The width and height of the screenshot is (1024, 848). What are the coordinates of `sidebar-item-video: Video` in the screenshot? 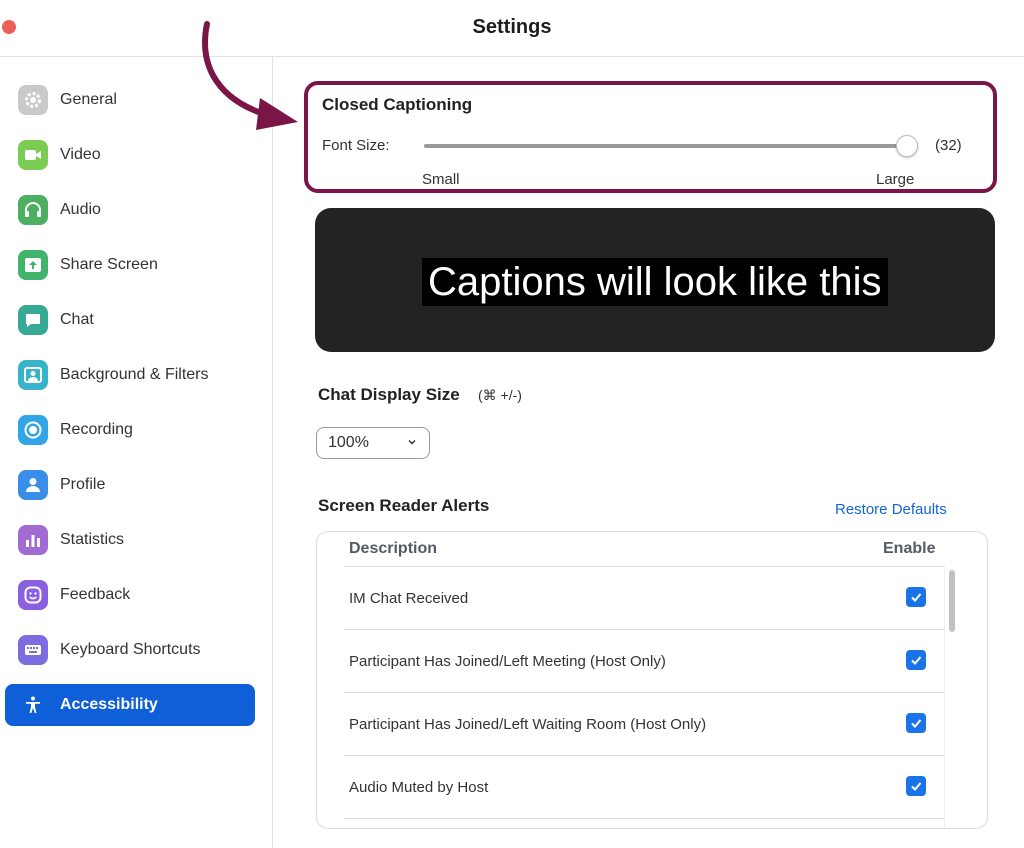 It's located at (130, 155).